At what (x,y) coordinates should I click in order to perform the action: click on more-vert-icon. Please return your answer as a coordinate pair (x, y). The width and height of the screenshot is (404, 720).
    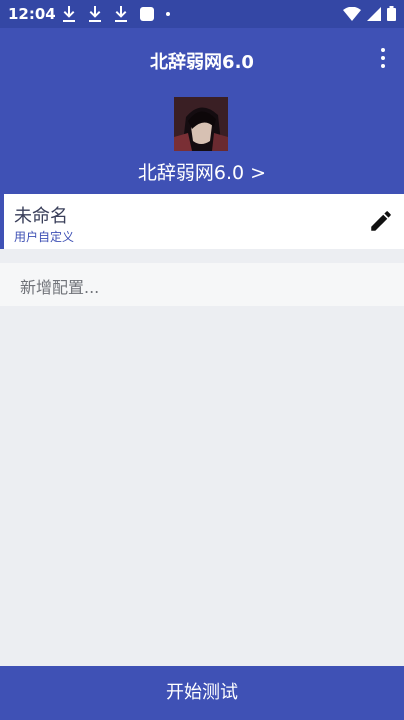
    Looking at the image, I should click on (383, 58).